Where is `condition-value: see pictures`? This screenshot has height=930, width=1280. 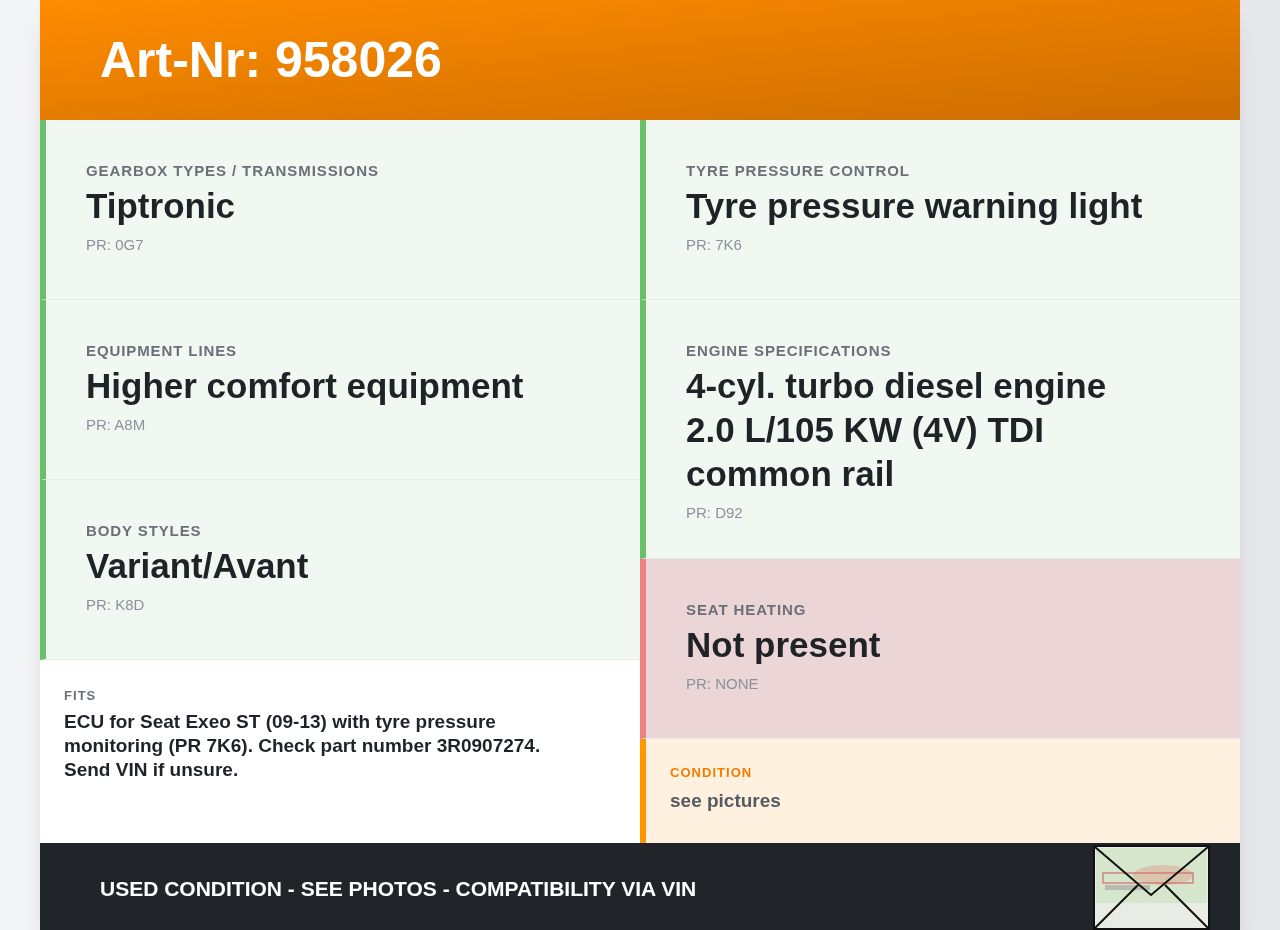 condition-value: see pictures is located at coordinates (726, 800).